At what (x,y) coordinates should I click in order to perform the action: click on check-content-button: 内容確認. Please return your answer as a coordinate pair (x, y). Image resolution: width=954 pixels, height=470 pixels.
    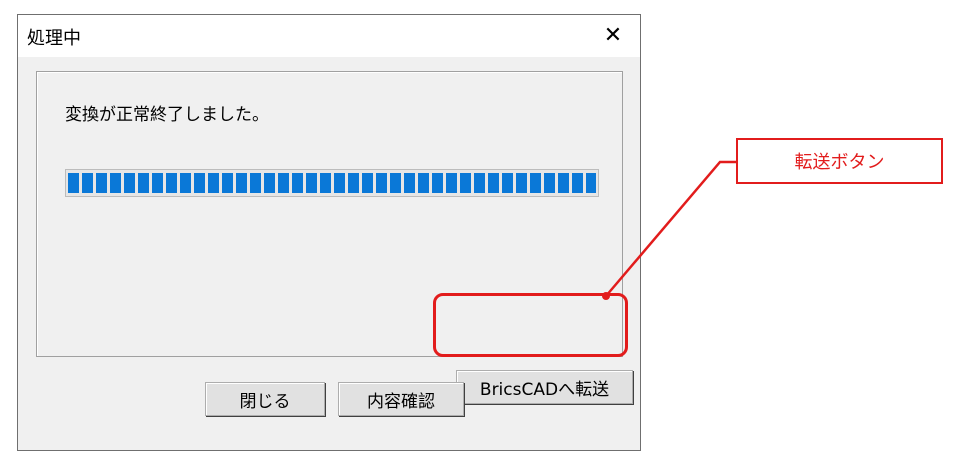
    Looking at the image, I should click on (401, 399).